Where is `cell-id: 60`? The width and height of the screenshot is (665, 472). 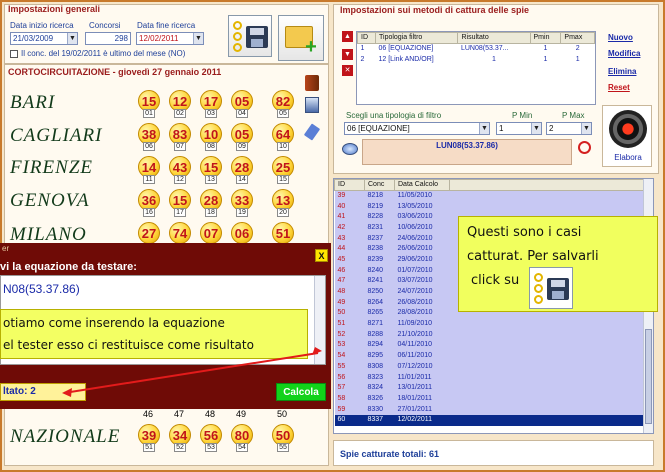
cell-id: 60 is located at coordinates (341, 420).